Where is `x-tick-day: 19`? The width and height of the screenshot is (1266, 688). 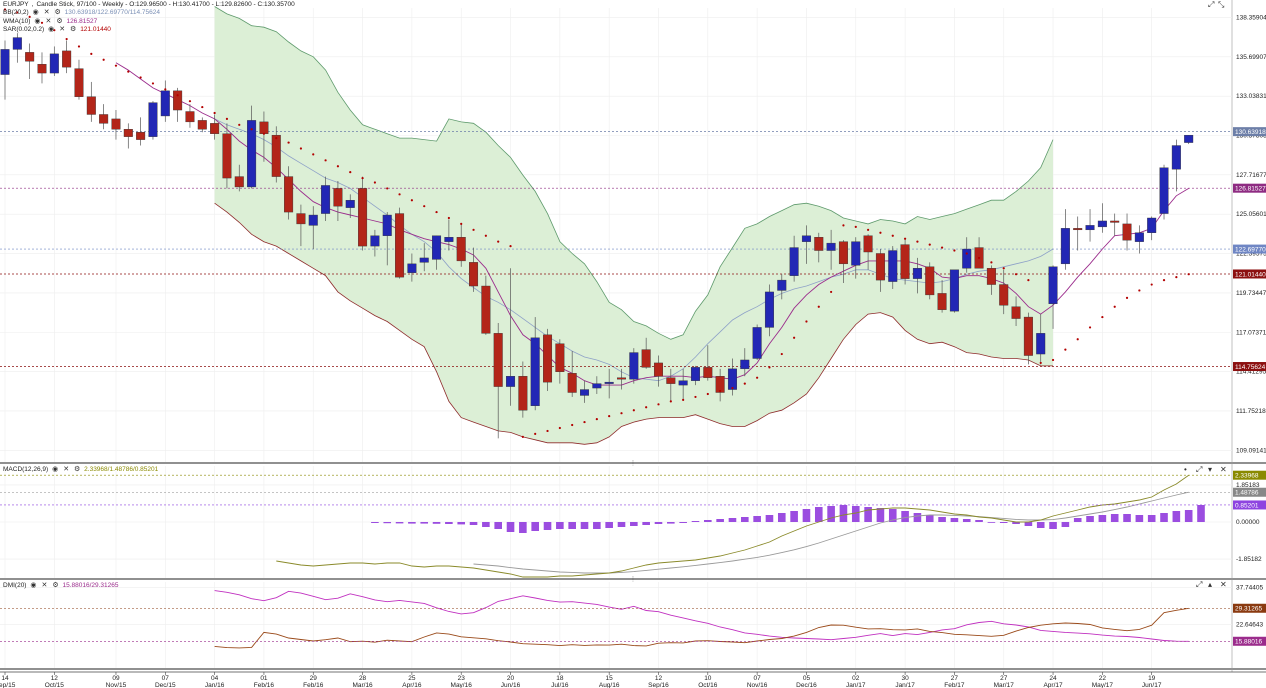 x-tick-day: 19 is located at coordinates (1152, 678).